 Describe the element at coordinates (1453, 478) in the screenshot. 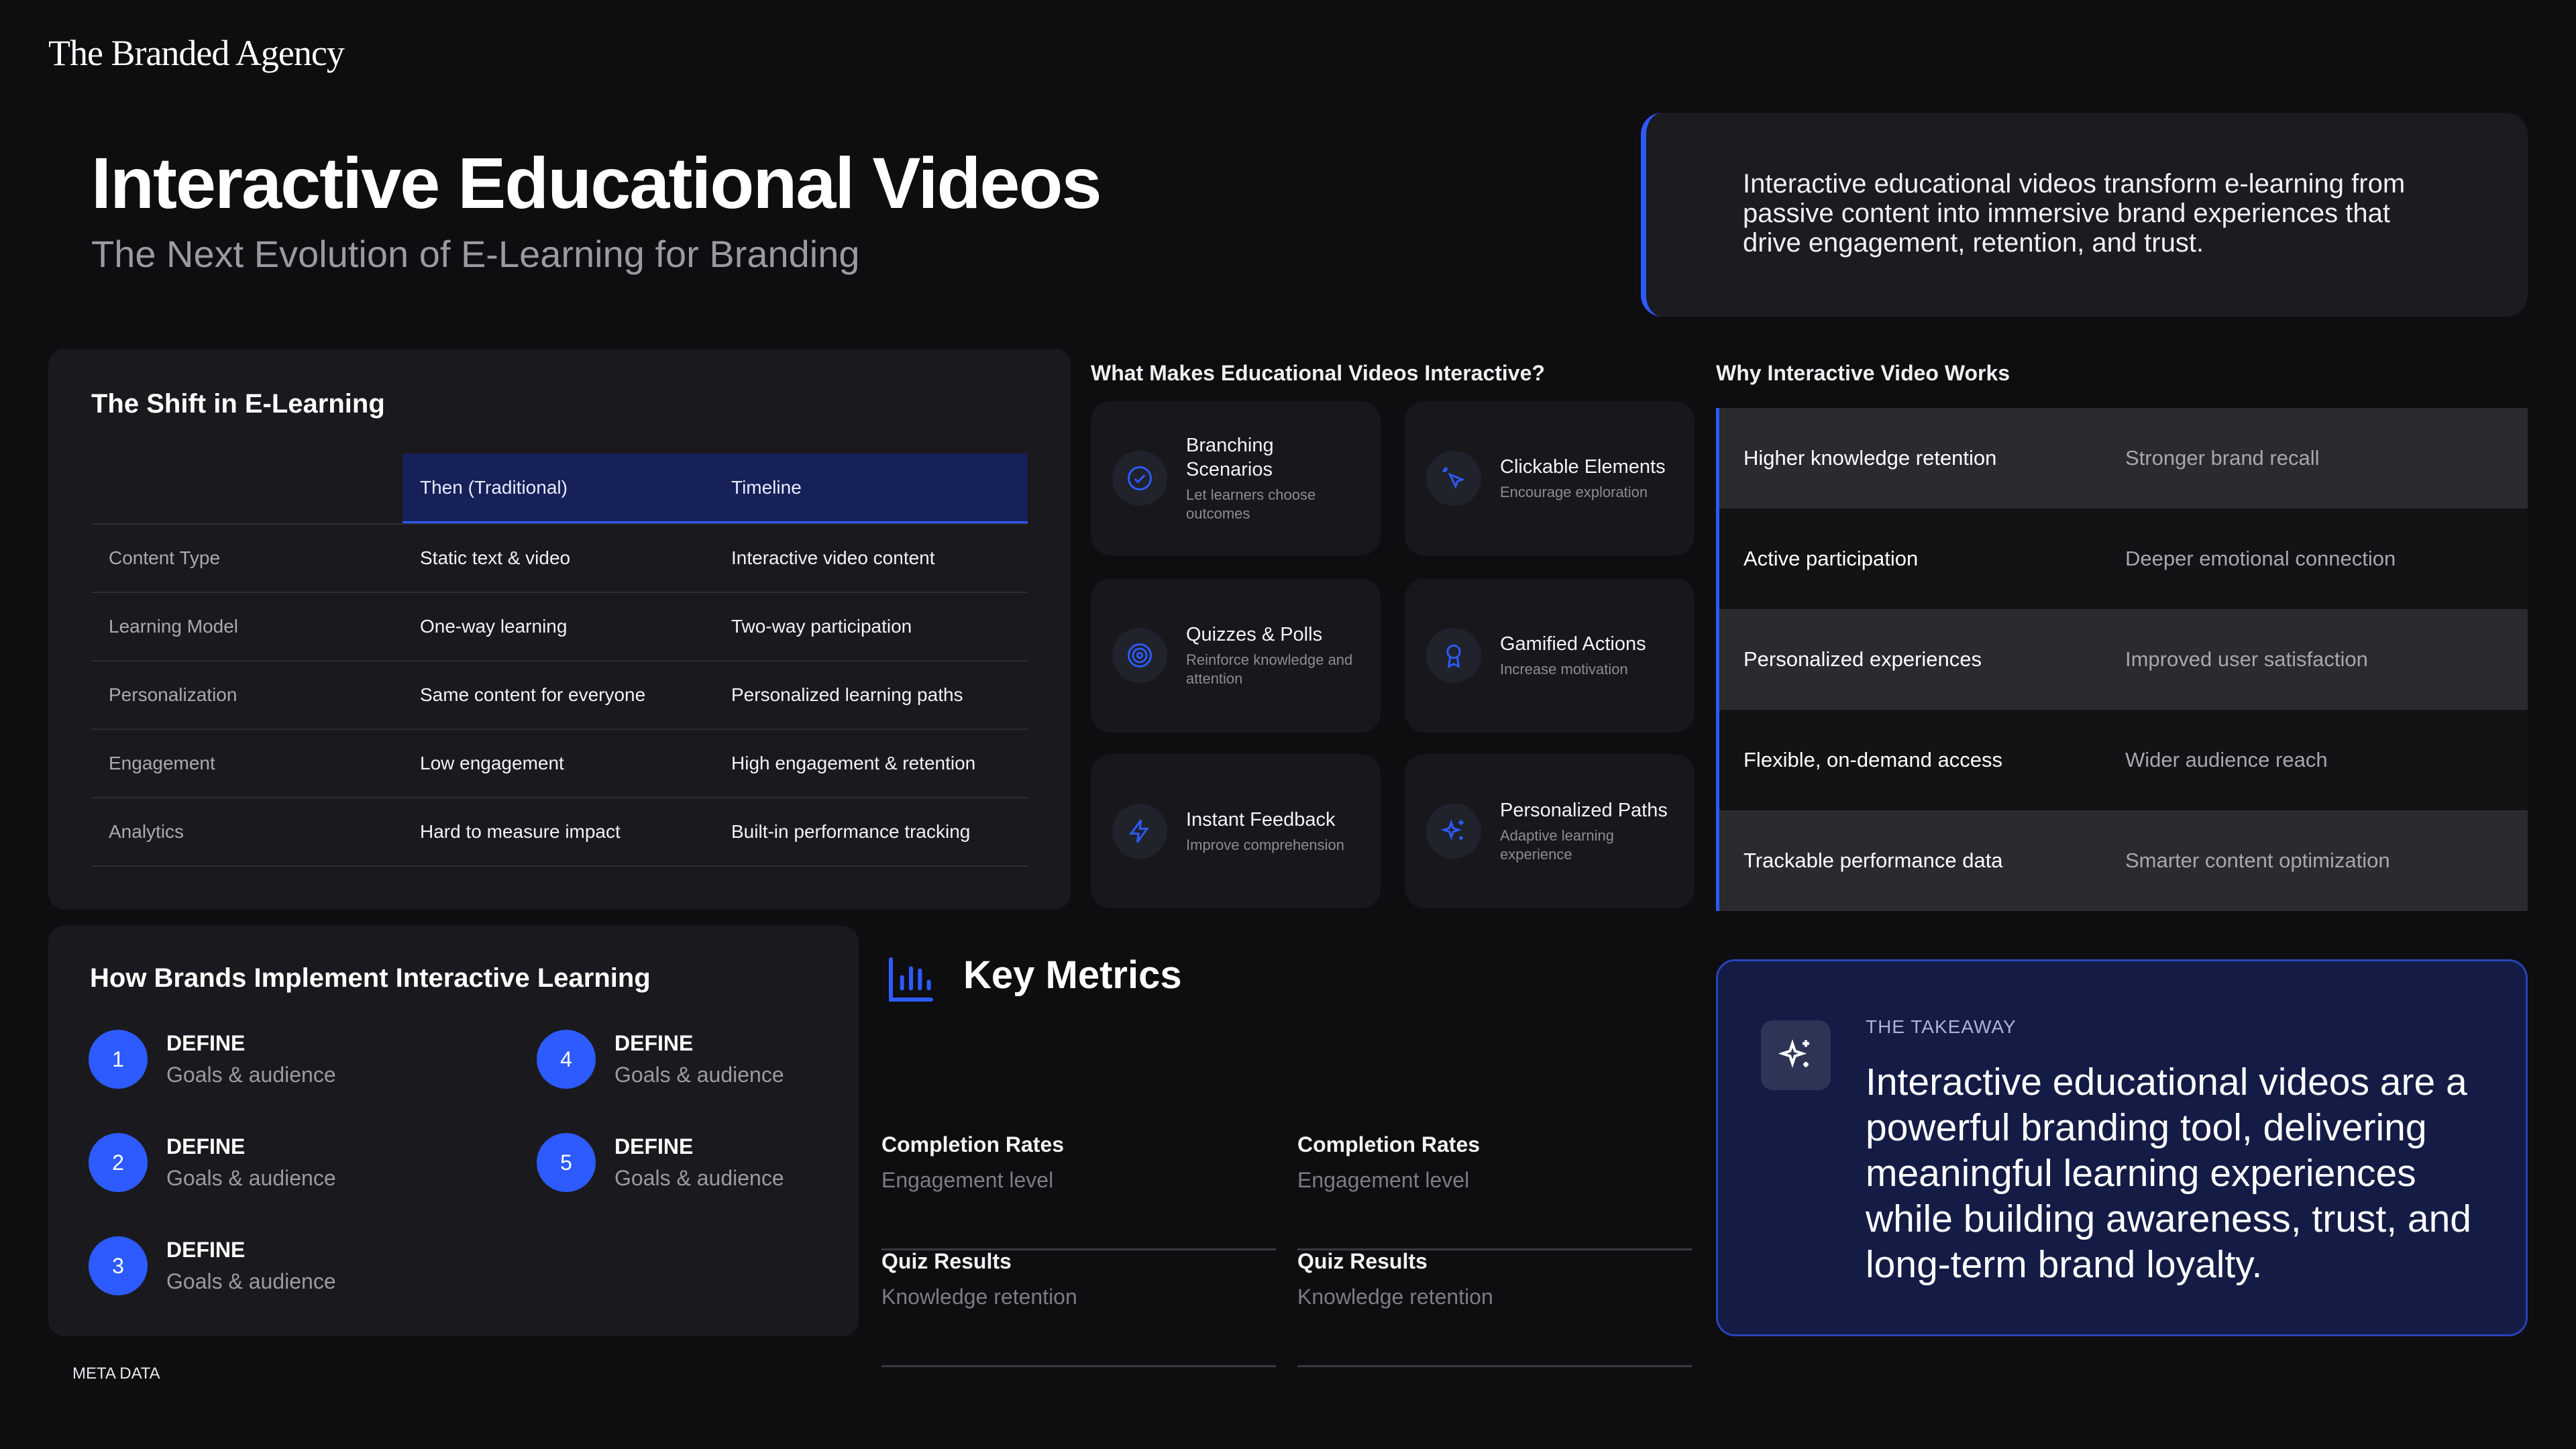

I see `cursor-click-icon` at that location.